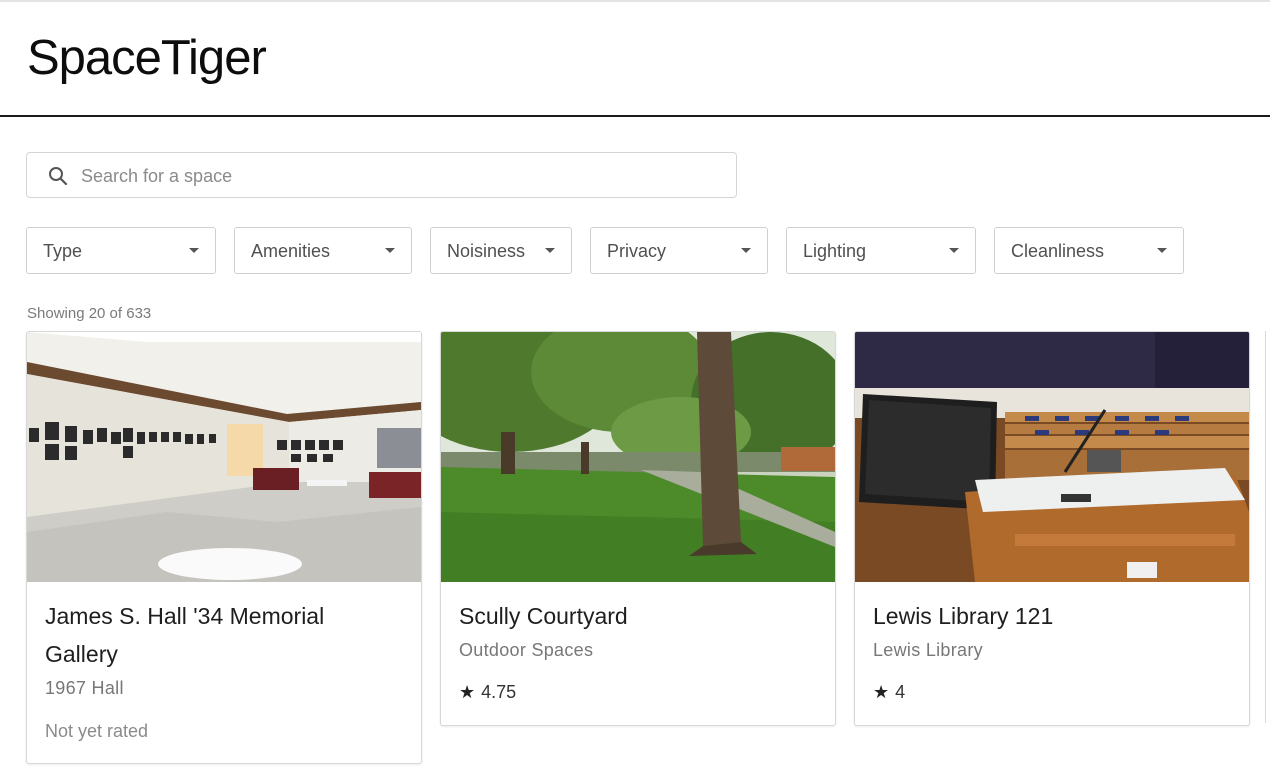  I want to click on space-rating: ★ 4.75, so click(487, 692).